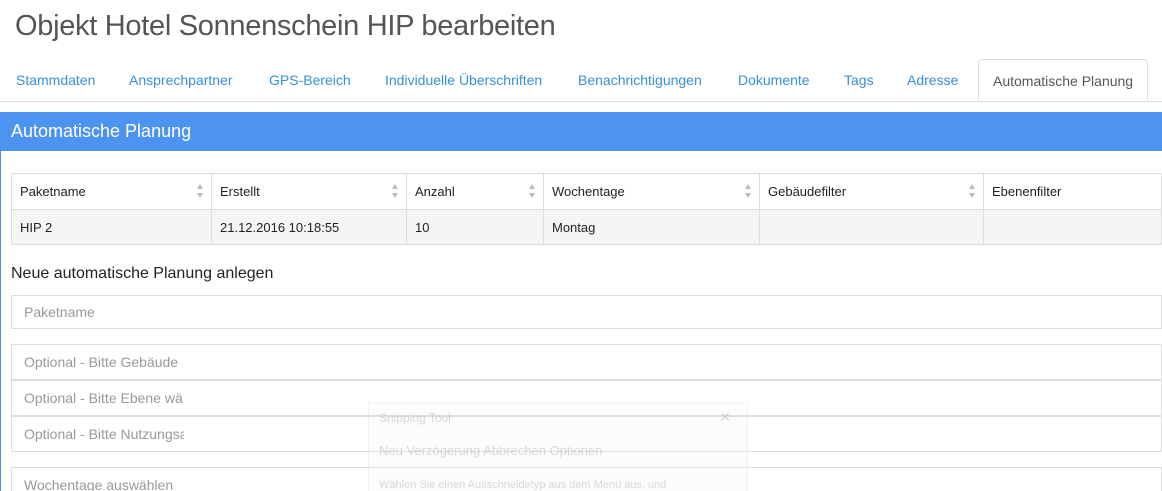  I want to click on table-row: HIP 2 21.12.2016 10:18:55 10 Montag, so click(586, 227).